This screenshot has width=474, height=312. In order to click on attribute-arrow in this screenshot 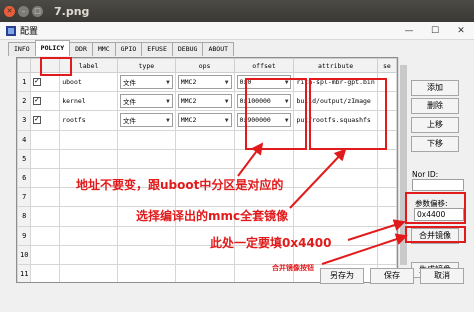, I will do `click(318, 178)`.